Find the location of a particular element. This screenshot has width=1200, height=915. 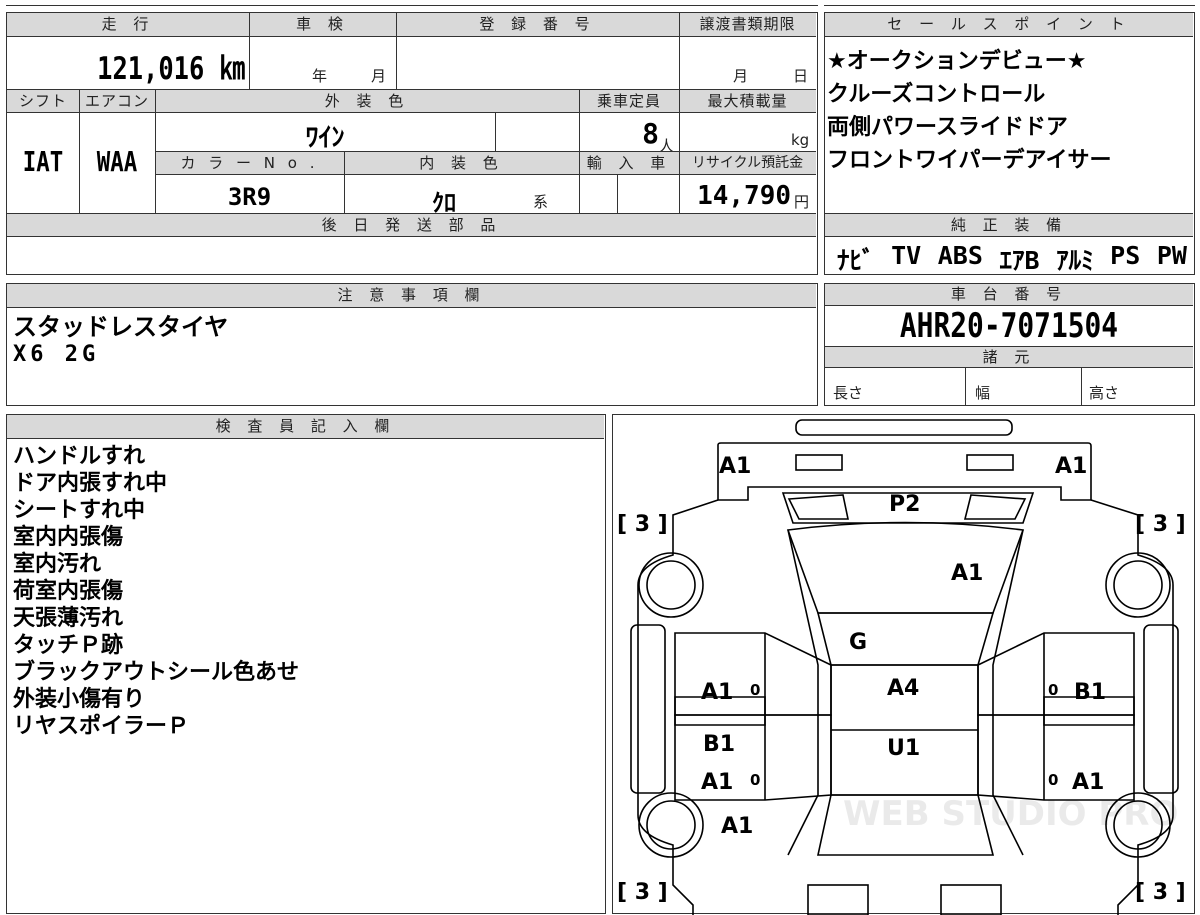

mark-windshield-top: P2 is located at coordinates (904, 504).